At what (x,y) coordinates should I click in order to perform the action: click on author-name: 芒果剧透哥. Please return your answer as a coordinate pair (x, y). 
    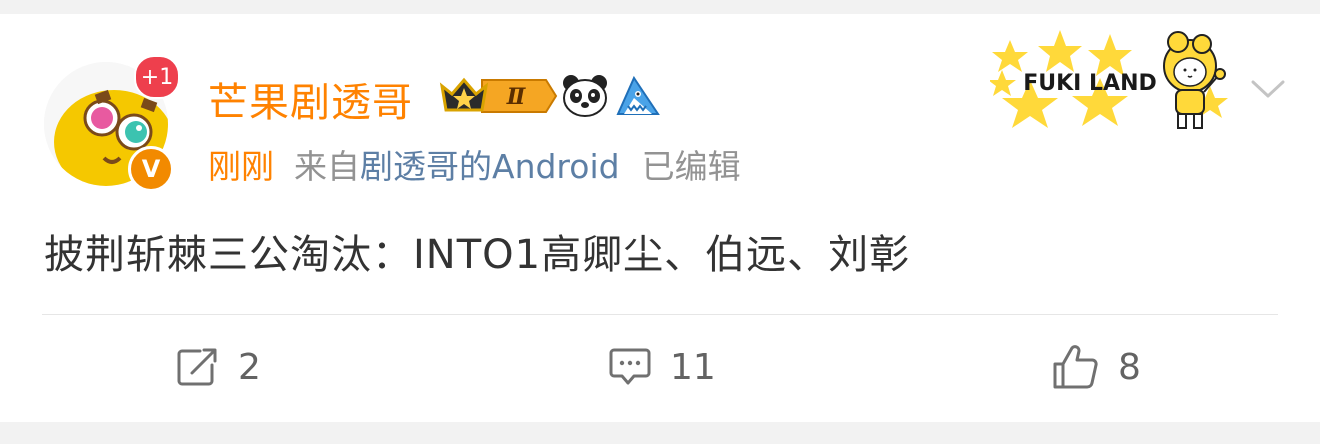
    Looking at the image, I should click on (310, 99).